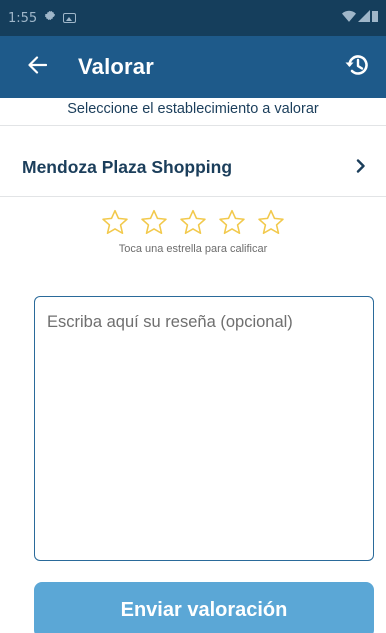  I want to click on star-1-button, so click(115, 223).